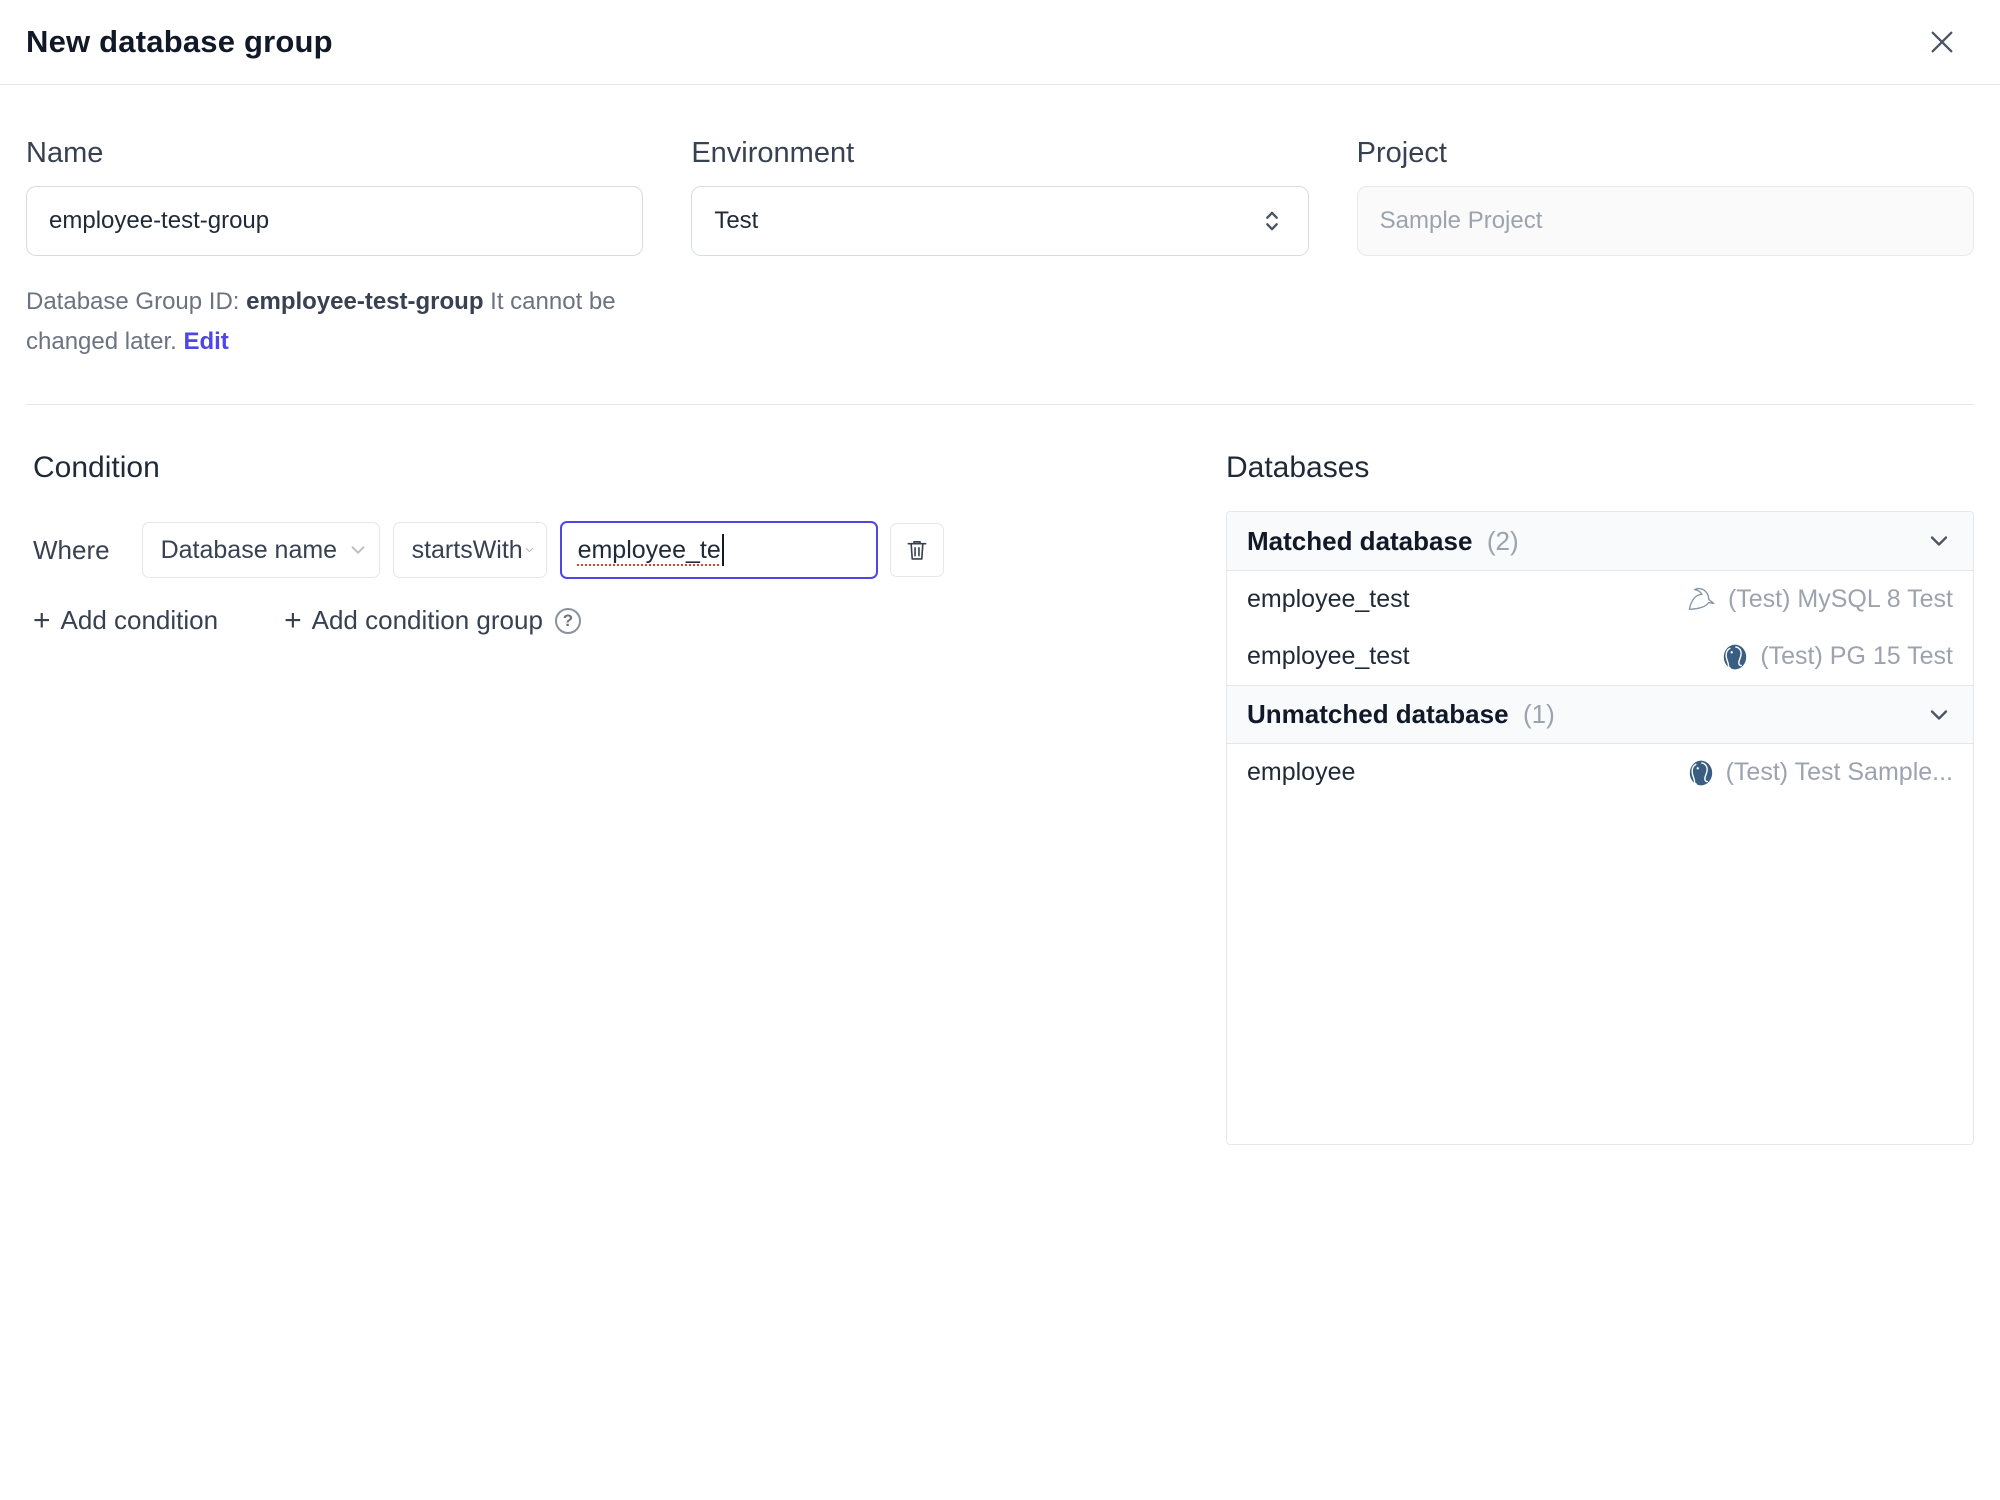 The image size is (2000, 1500). I want to click on environment-label: Environment, so click(773, 153).